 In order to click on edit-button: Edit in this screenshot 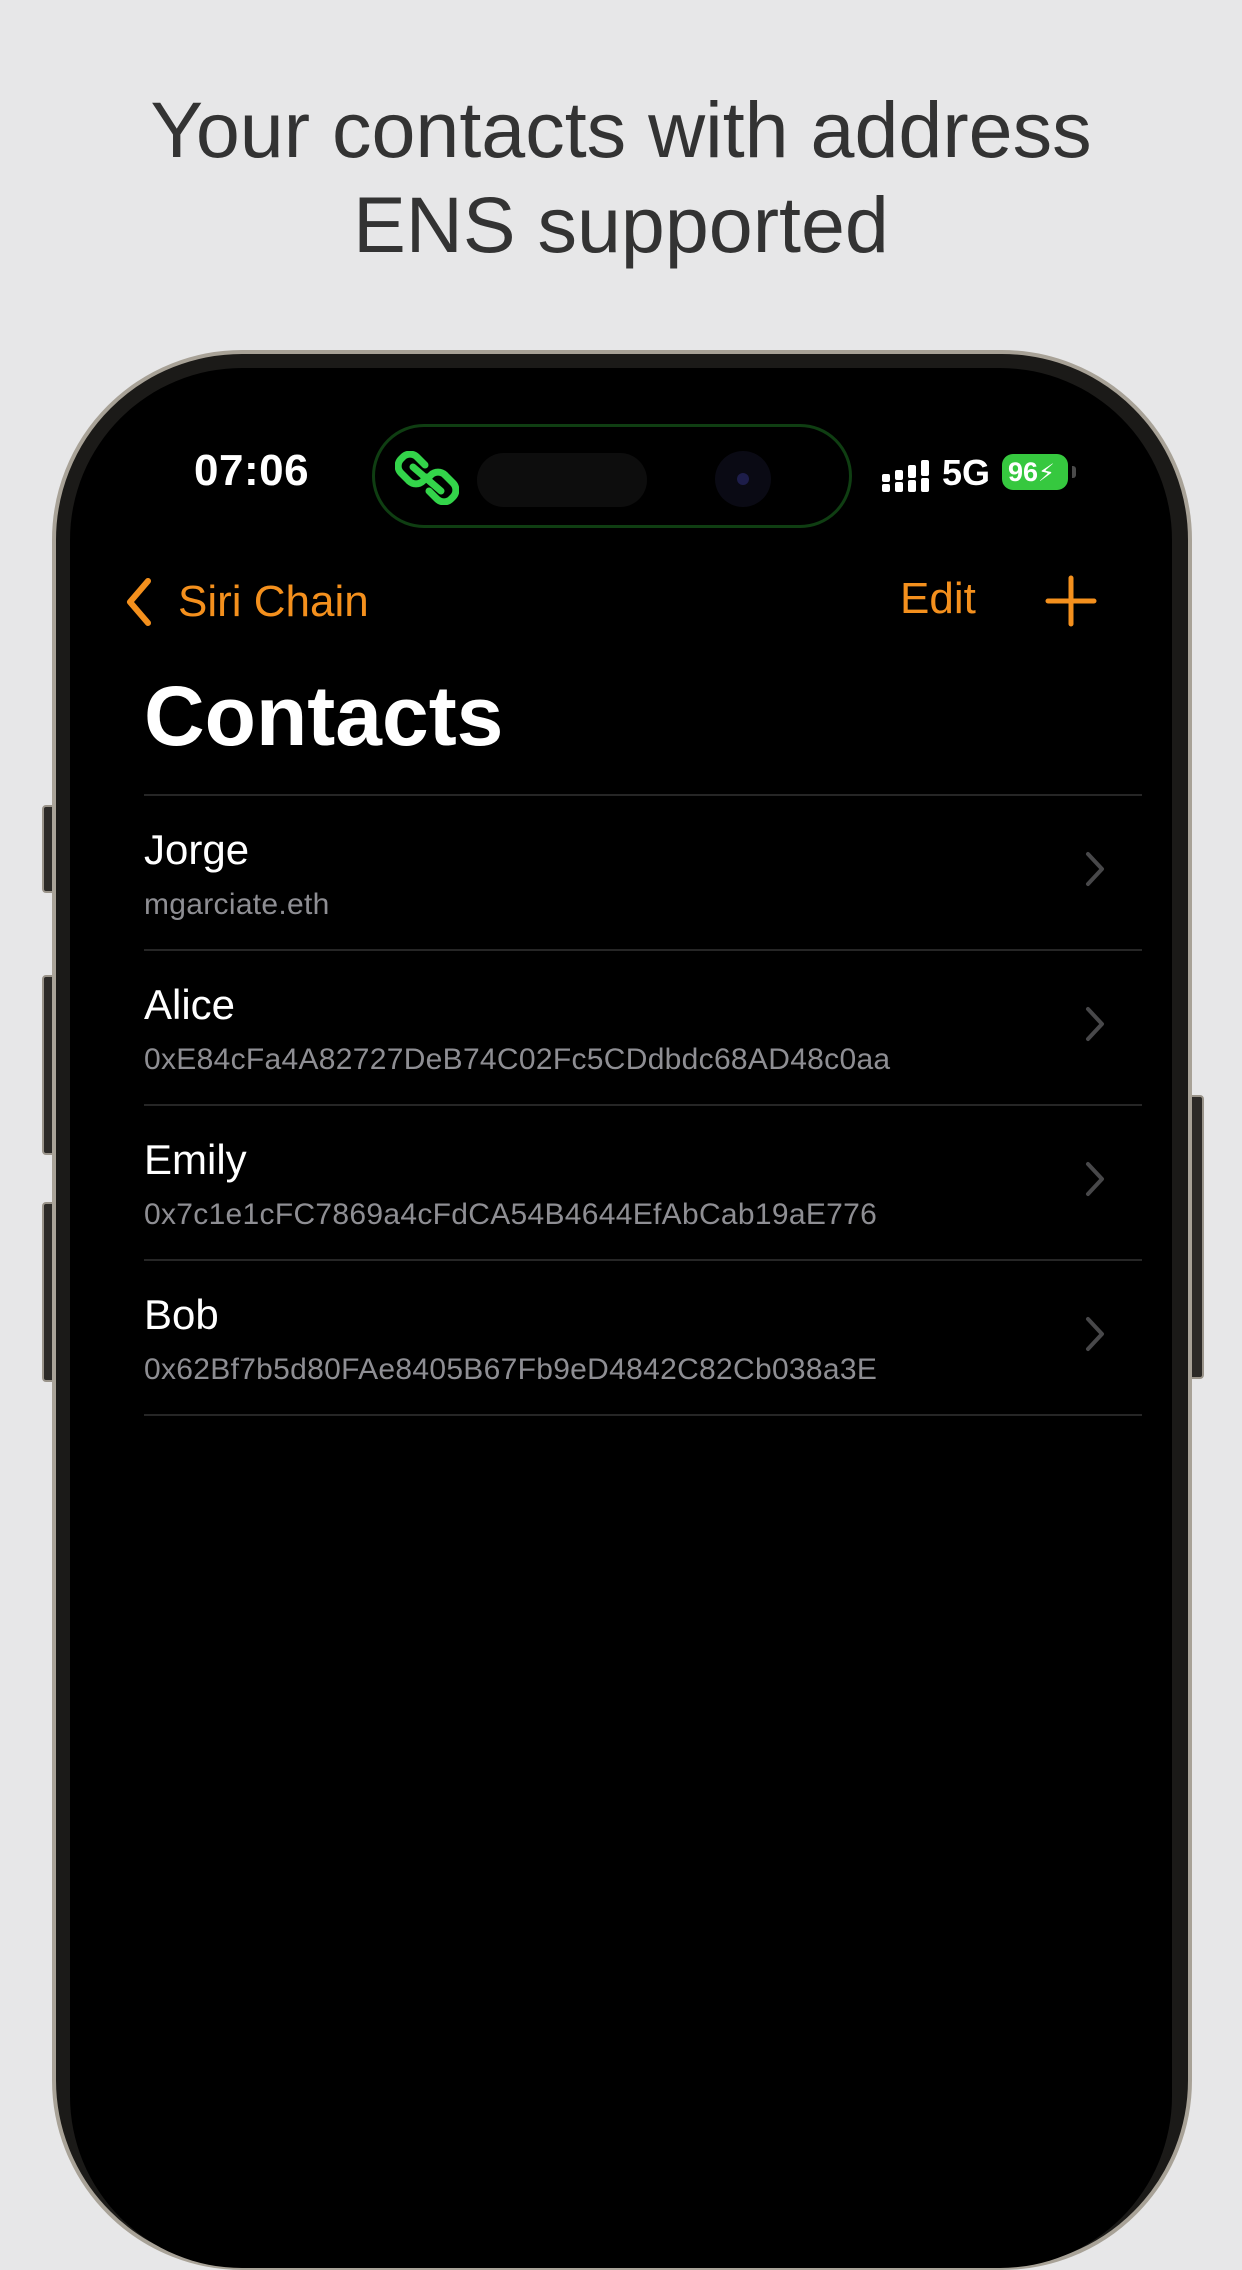, I will do `click(938, 599)`.